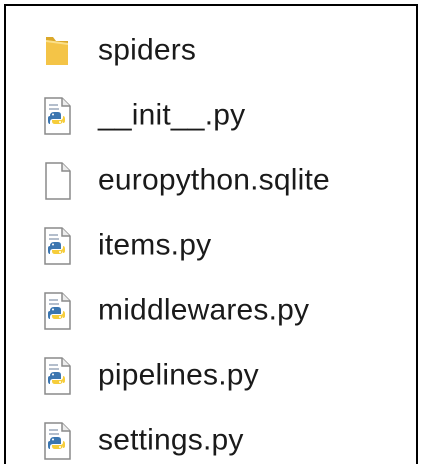  I want to click on blank-file-icon, so click(57, 181).